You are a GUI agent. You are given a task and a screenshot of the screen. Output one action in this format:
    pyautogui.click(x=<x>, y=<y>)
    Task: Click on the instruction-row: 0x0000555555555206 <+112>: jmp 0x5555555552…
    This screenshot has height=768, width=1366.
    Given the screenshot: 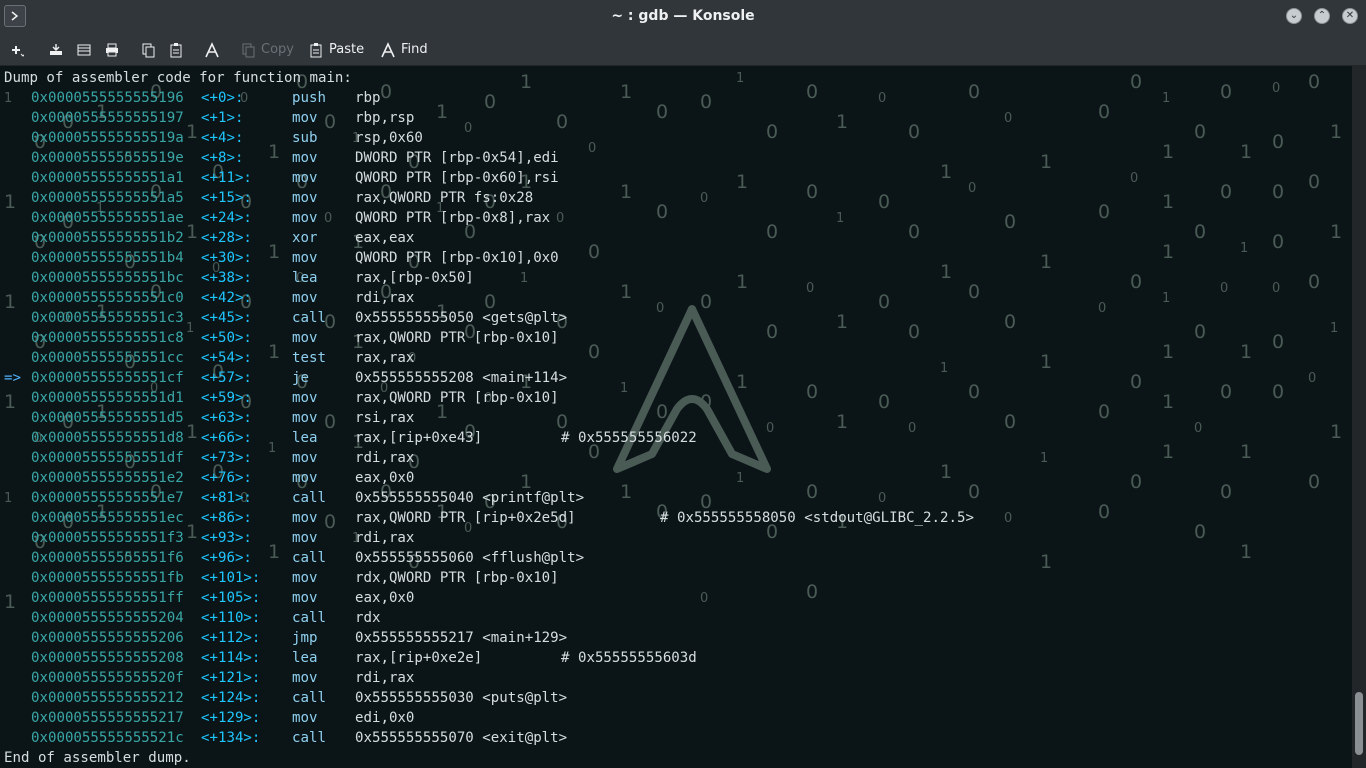 What is the action you would take?
    pyautogui.click(x=674, y=638)
    